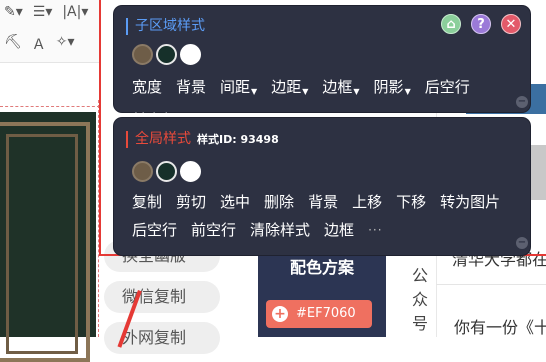 The height and width of the screenshot is (362, 546). I want to click on unlock-icon: ⌂, so click(451, 24).